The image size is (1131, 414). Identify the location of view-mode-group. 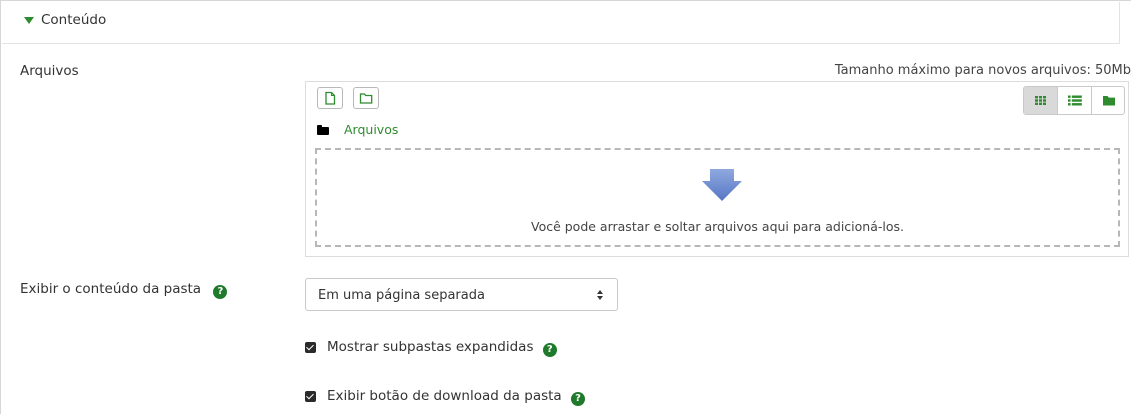
(1074, 100).